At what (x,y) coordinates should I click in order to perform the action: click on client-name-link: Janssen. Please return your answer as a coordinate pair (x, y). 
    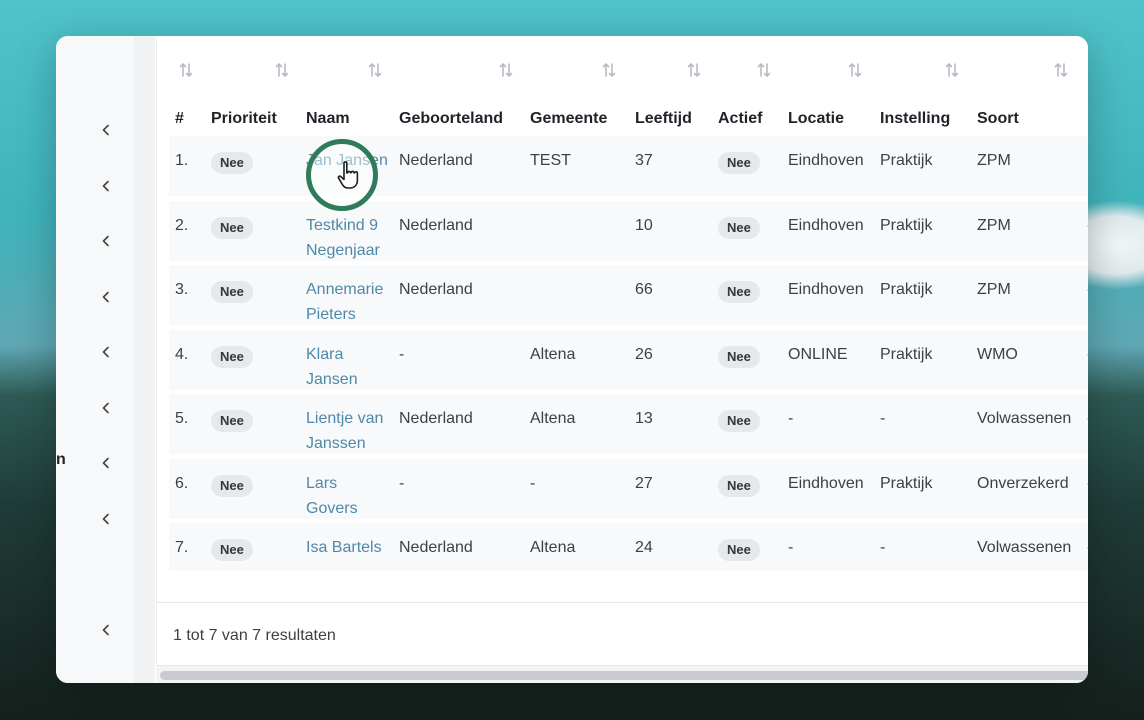
    Looking at the image, I should click on (336, 443).